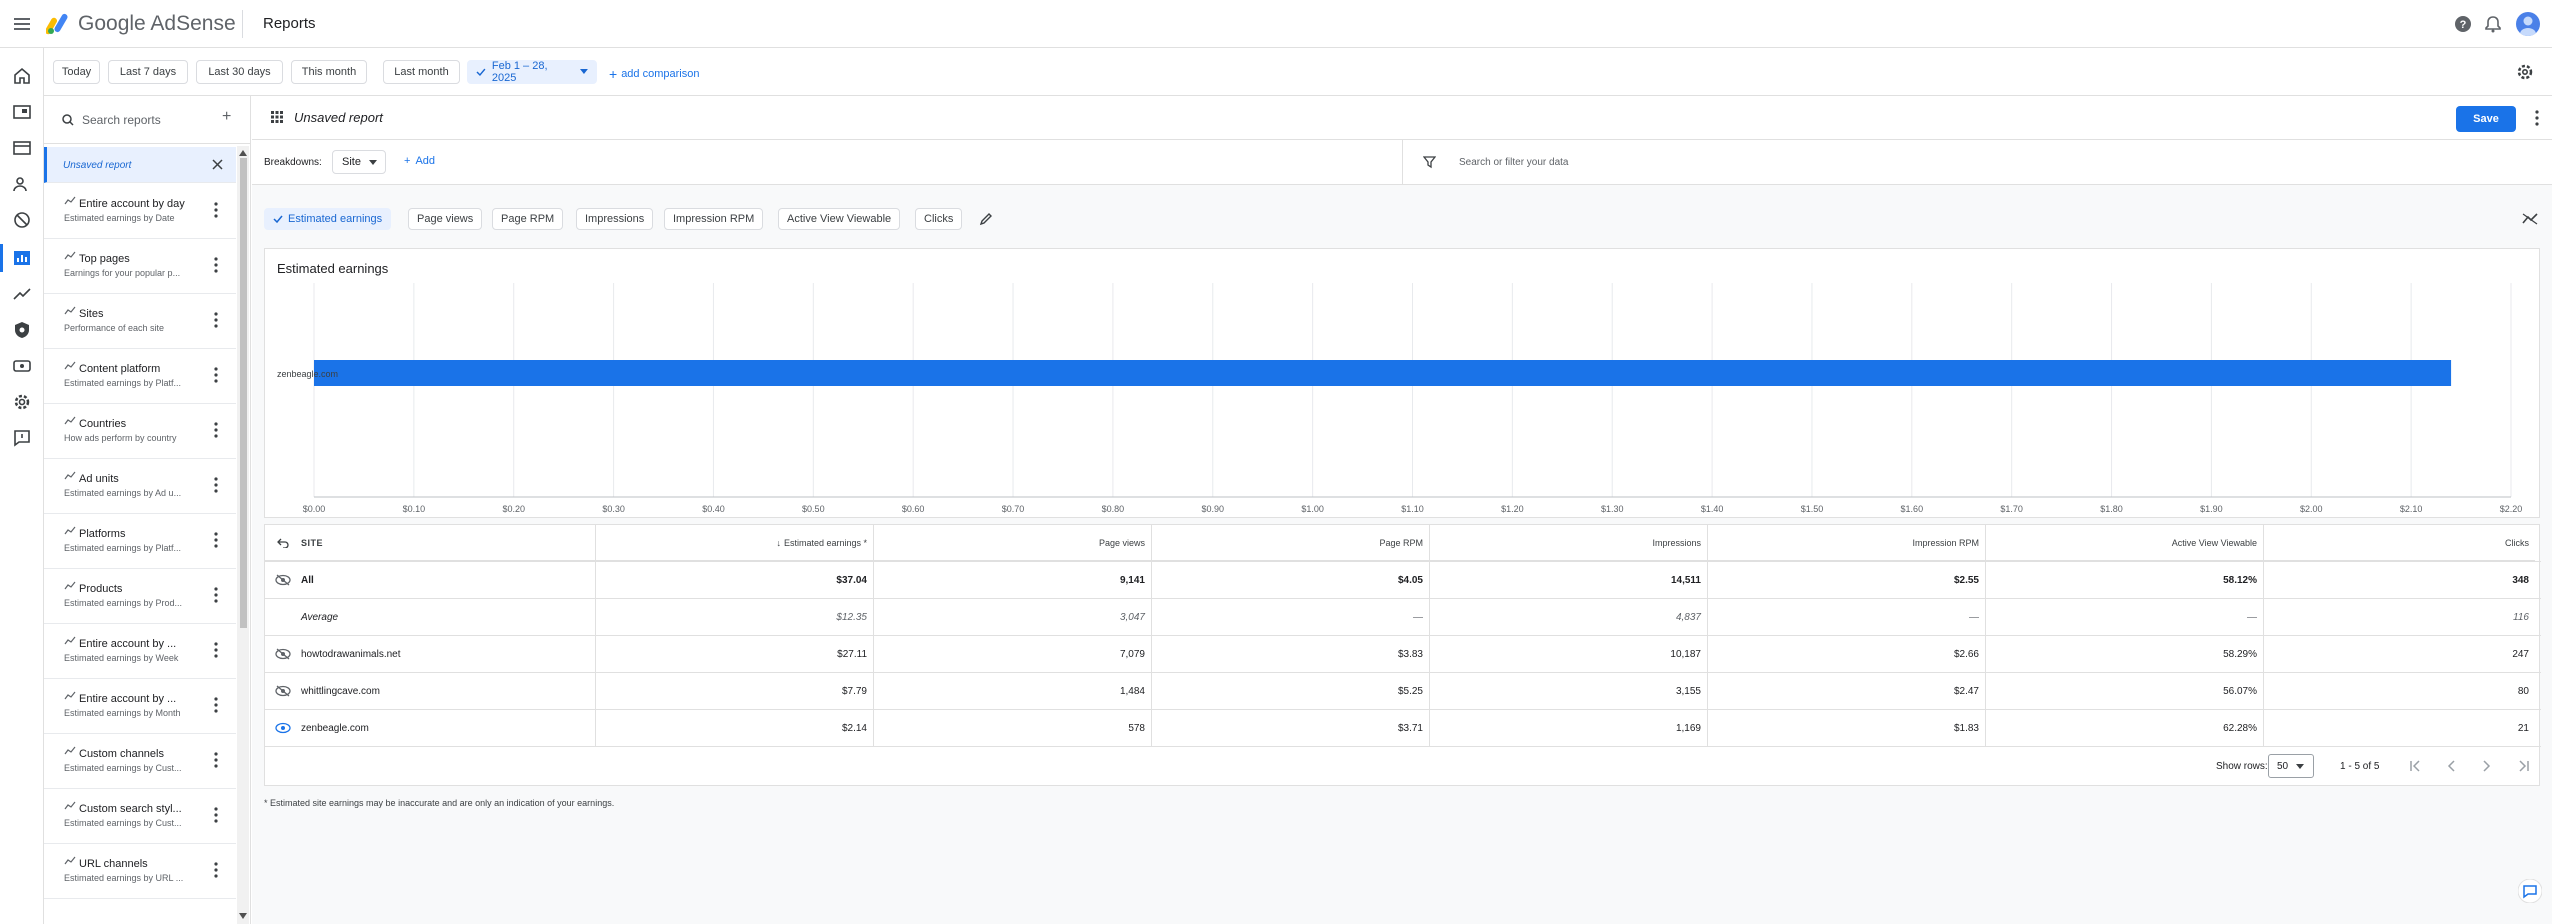 The width and height of the screenshot is (2552, 924). What do you see at coordinates (329, 72) in the screenshot?
I see `range-this-month: This month` at bounding box center [329, 72].